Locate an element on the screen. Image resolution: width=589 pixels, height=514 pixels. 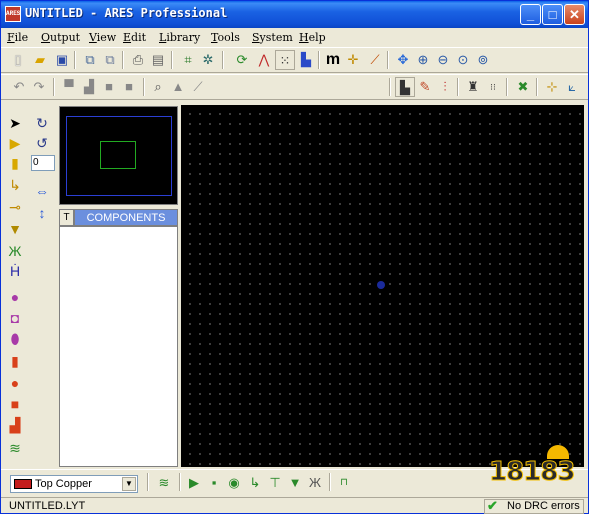
refresh-icon: ⟳ is located at coordinates (242, 60).